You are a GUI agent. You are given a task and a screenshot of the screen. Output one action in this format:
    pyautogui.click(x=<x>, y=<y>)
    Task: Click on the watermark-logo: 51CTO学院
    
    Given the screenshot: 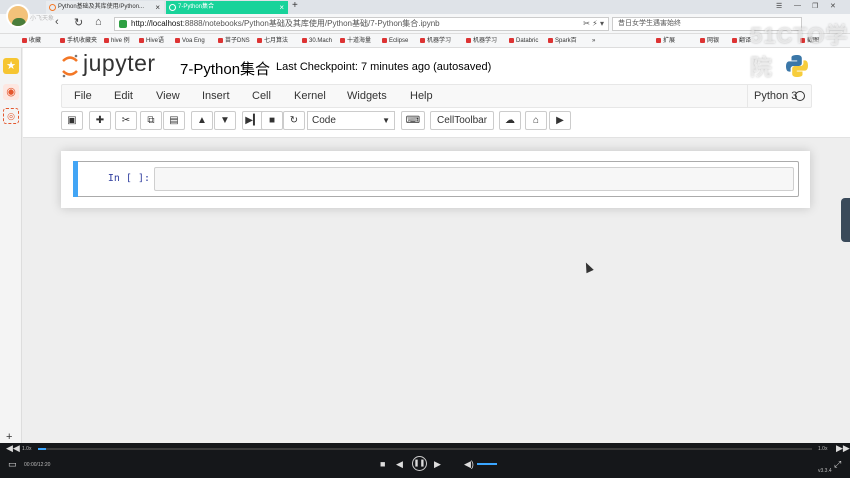 What is the action you would take?
    pyautogui.click(x=799, y=51)
    